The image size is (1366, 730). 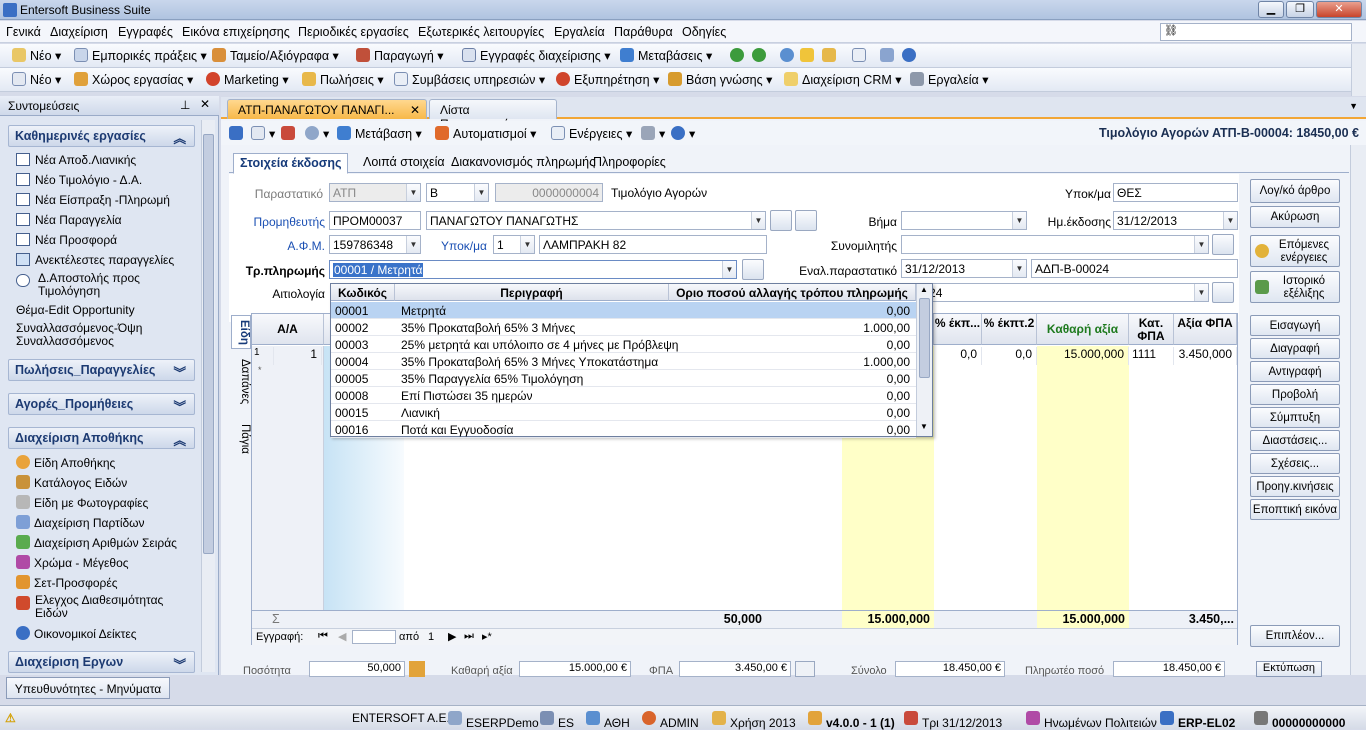 I want to click on add-contact-icon, so click(x=1223, y=244).